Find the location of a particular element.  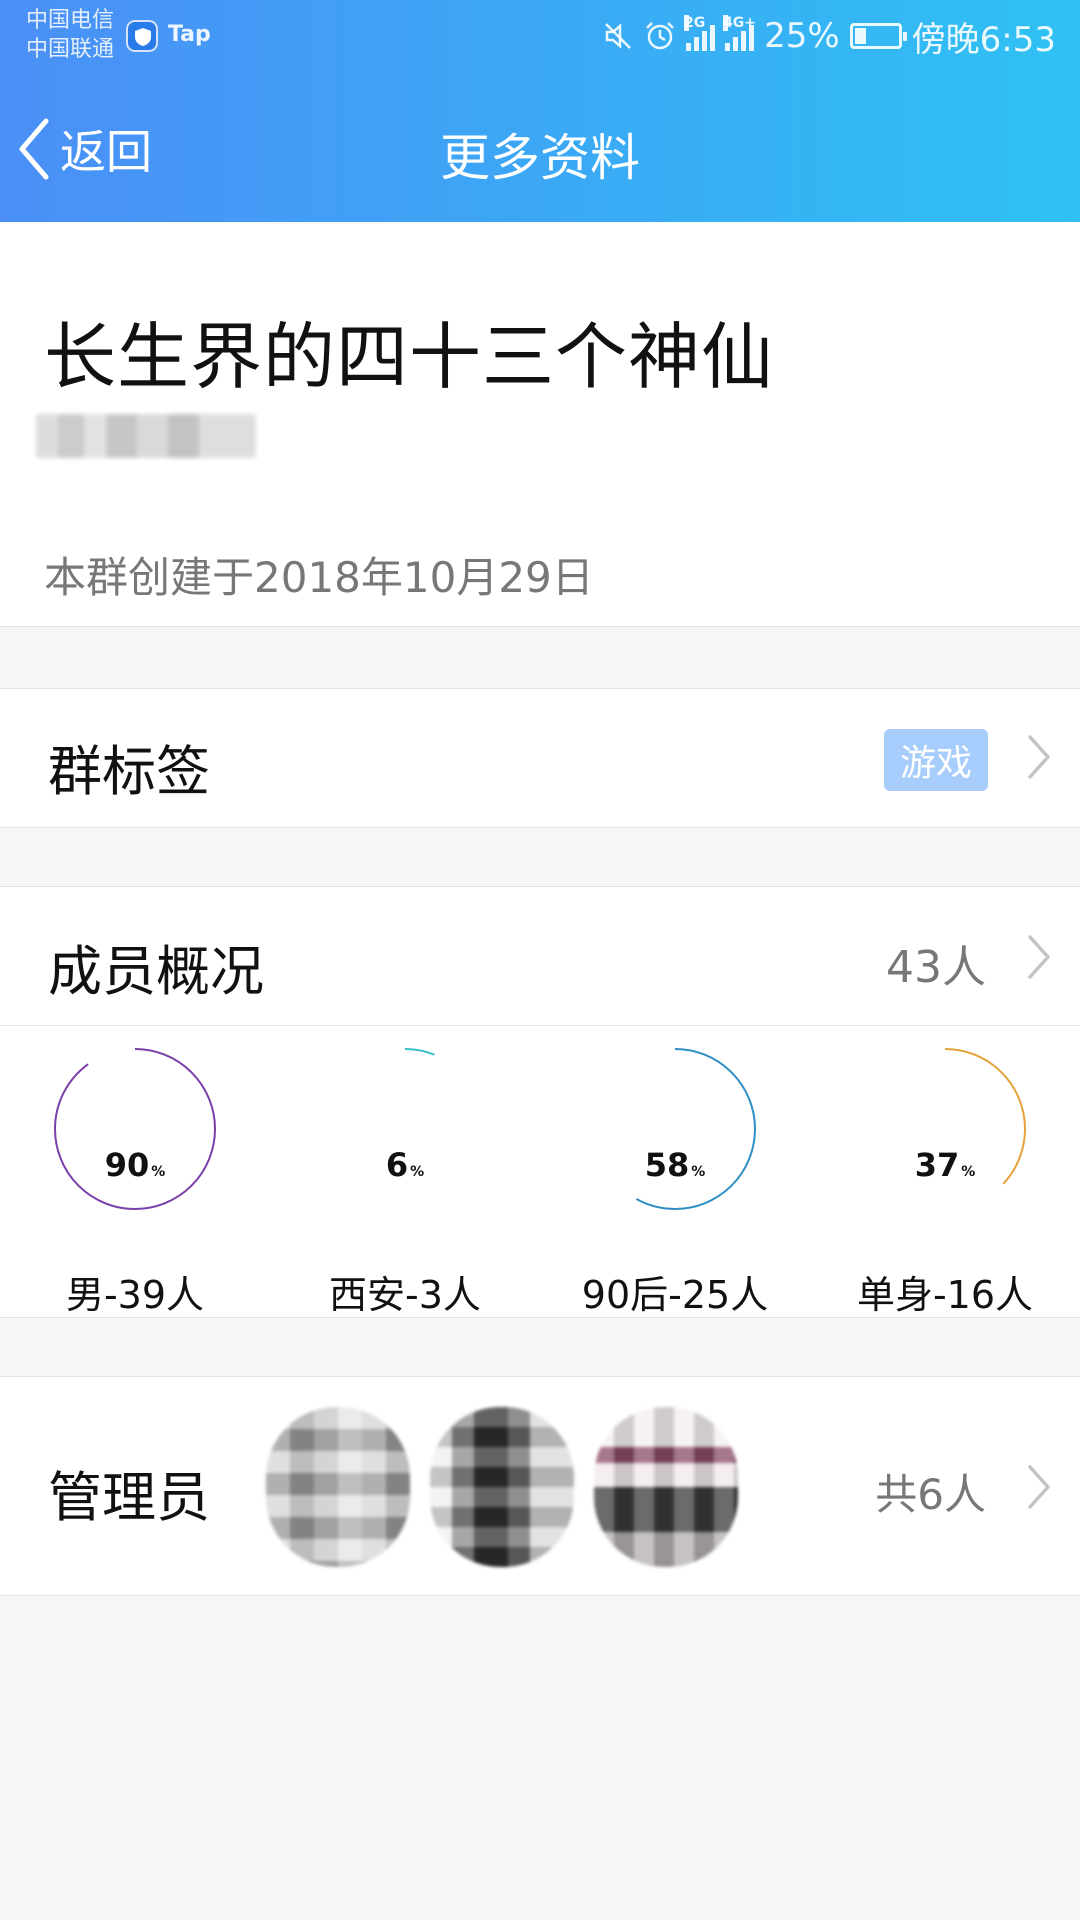

status-icons: 2G 4G+ 25% 傍晚6:53 is located at coordinates (829, 37).